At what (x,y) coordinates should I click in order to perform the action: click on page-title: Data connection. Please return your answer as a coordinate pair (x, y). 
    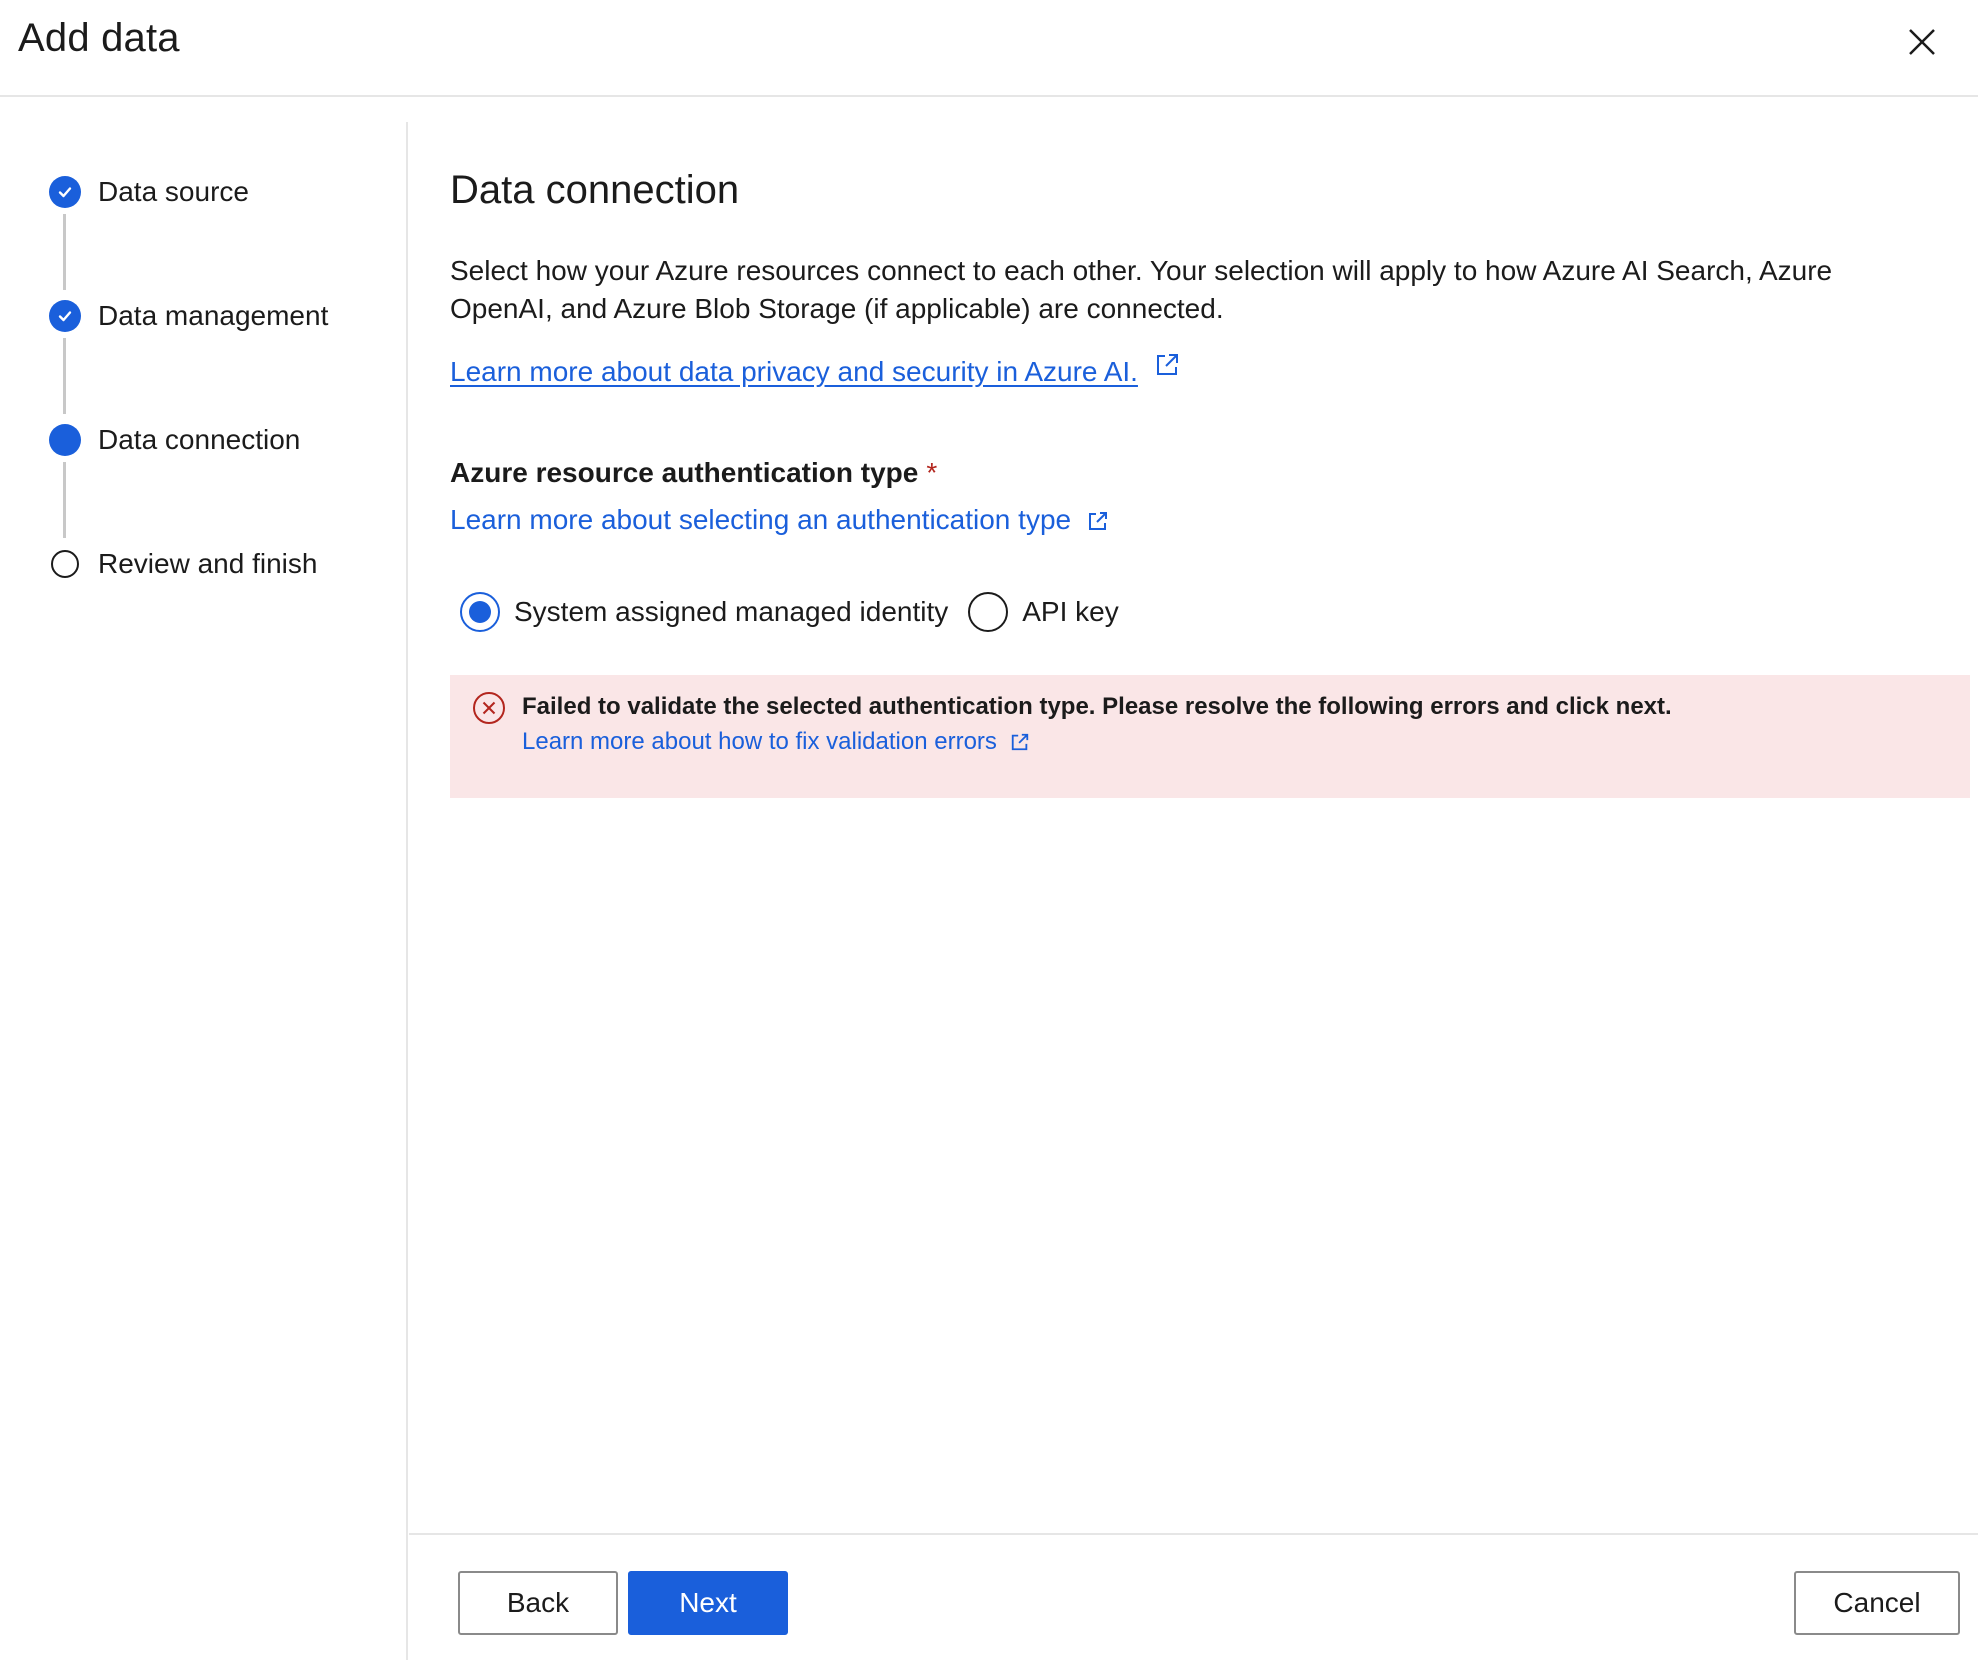
    Looking at the image, I should click on (595, 190).